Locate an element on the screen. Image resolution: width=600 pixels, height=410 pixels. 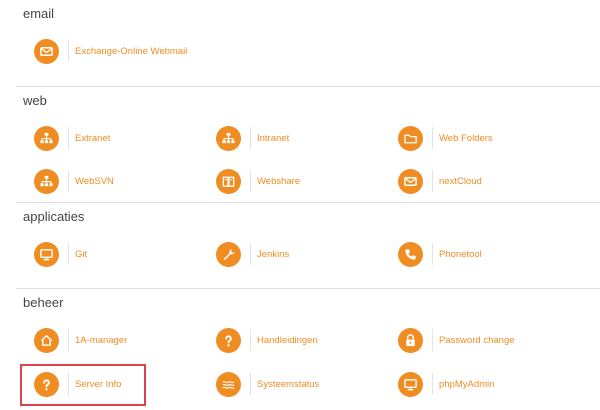
section-title-web: web is located at coordinates (35, 100).